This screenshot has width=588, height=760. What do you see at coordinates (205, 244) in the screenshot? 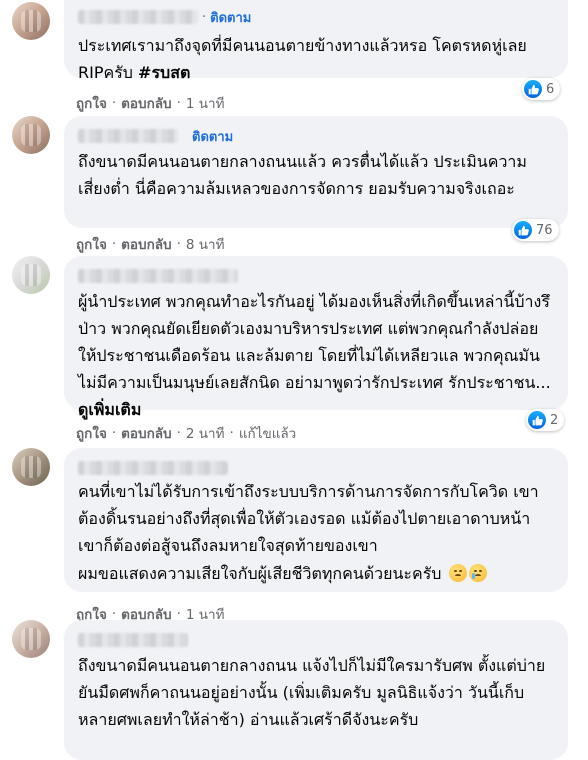
I see `timestamp: 8 นาที` at bounding box center [205, 244].